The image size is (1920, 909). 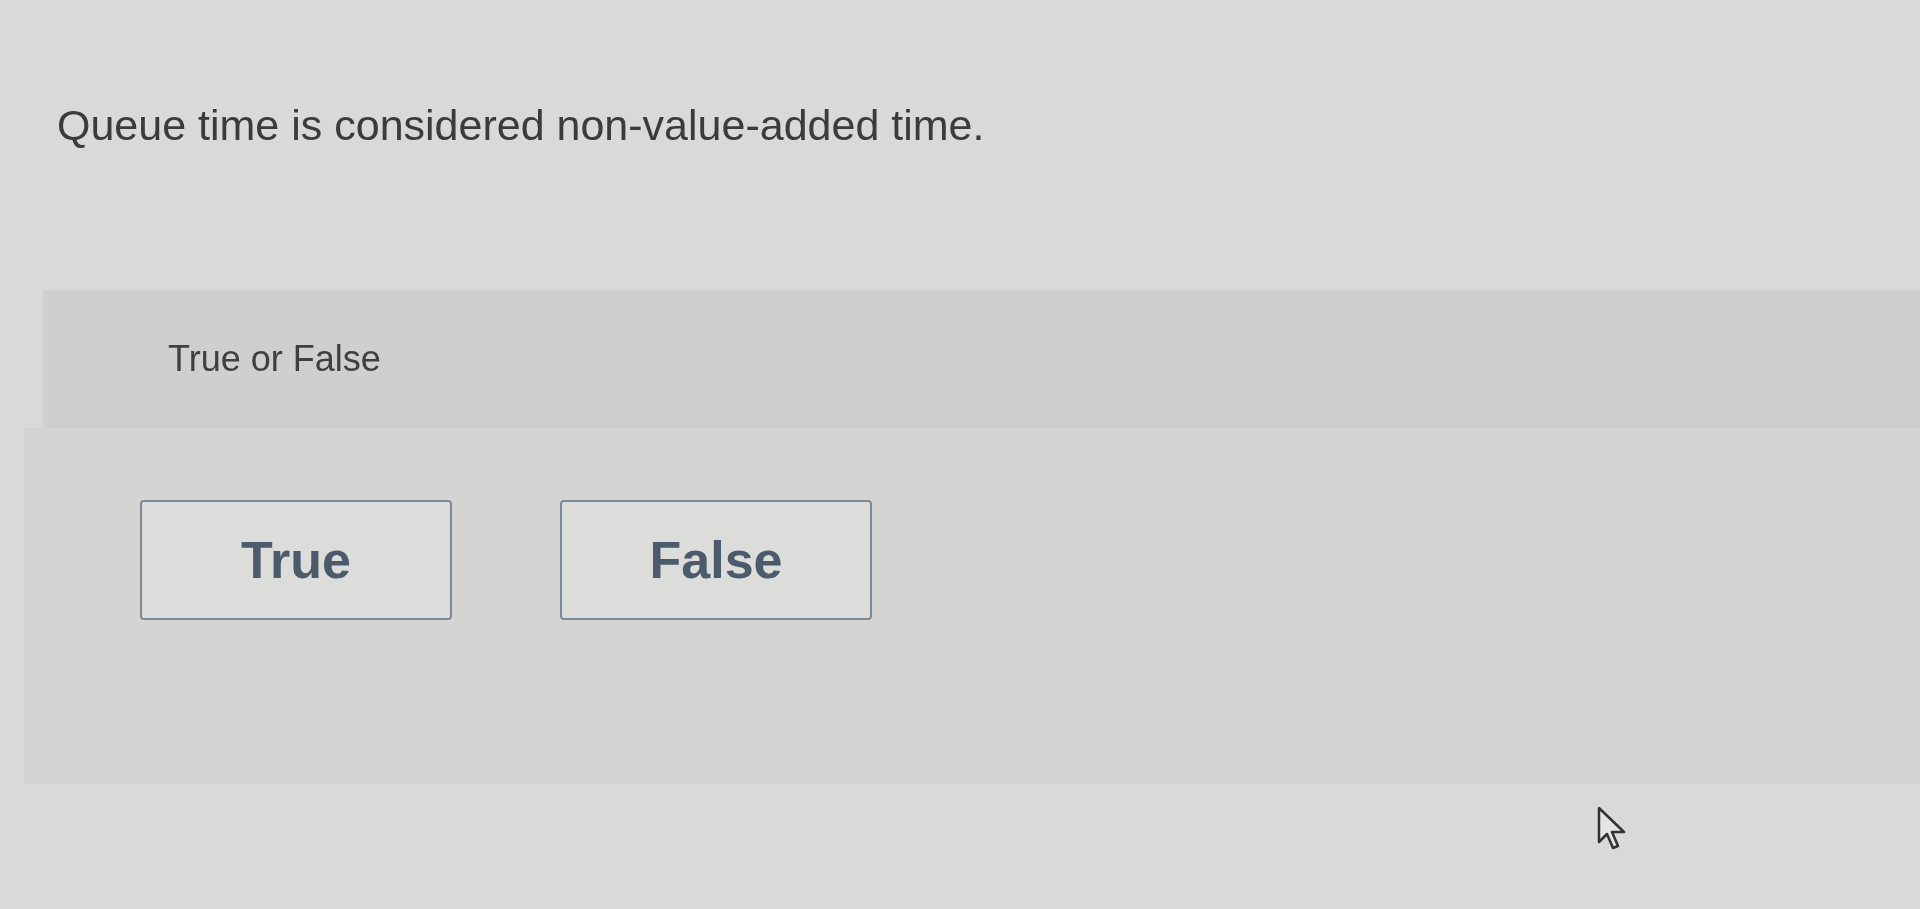 What do you see at coordinates (274, 359) in the screenshot?
I see `prompt-label: True or False` at bounding box center [274, 359].